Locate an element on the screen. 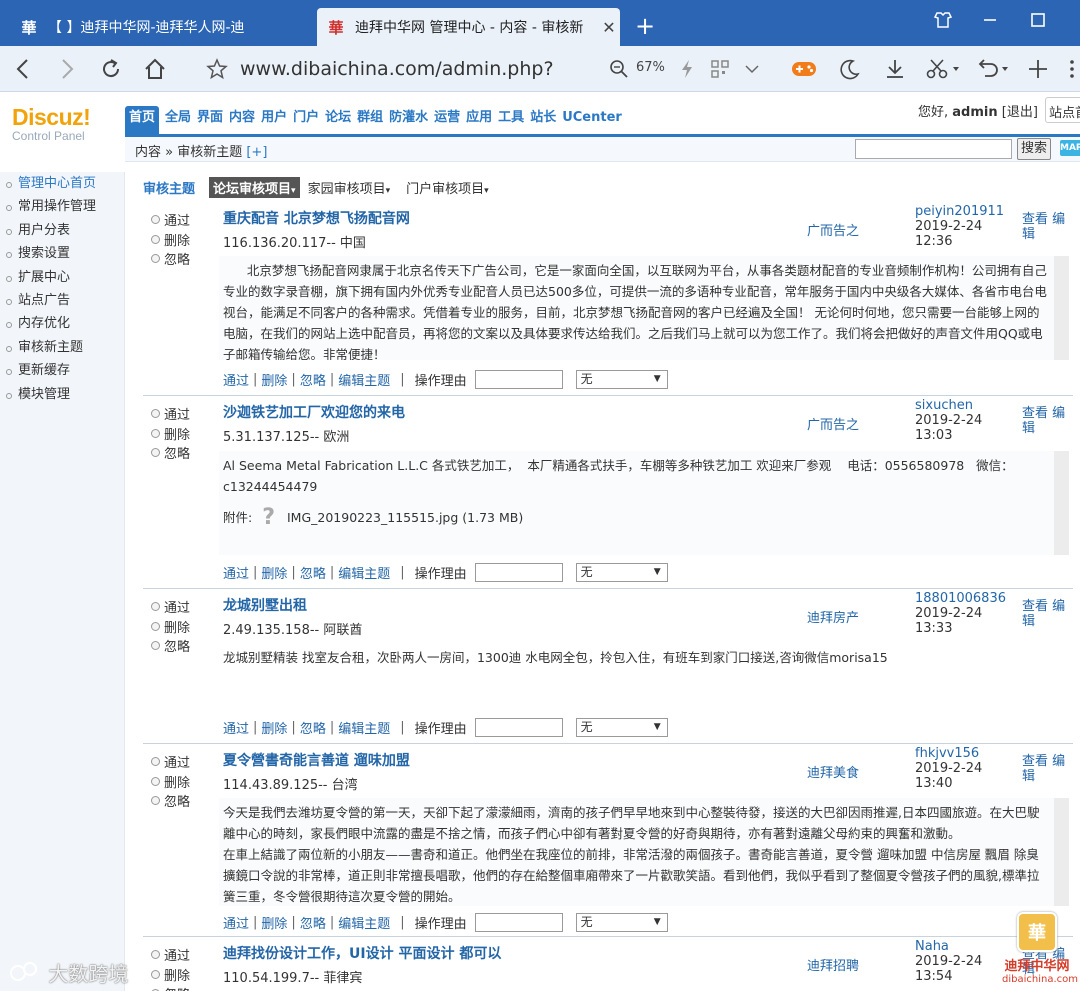 This screenshot has width=1080, height=991. back-icon is located at coordinates (23, 69).